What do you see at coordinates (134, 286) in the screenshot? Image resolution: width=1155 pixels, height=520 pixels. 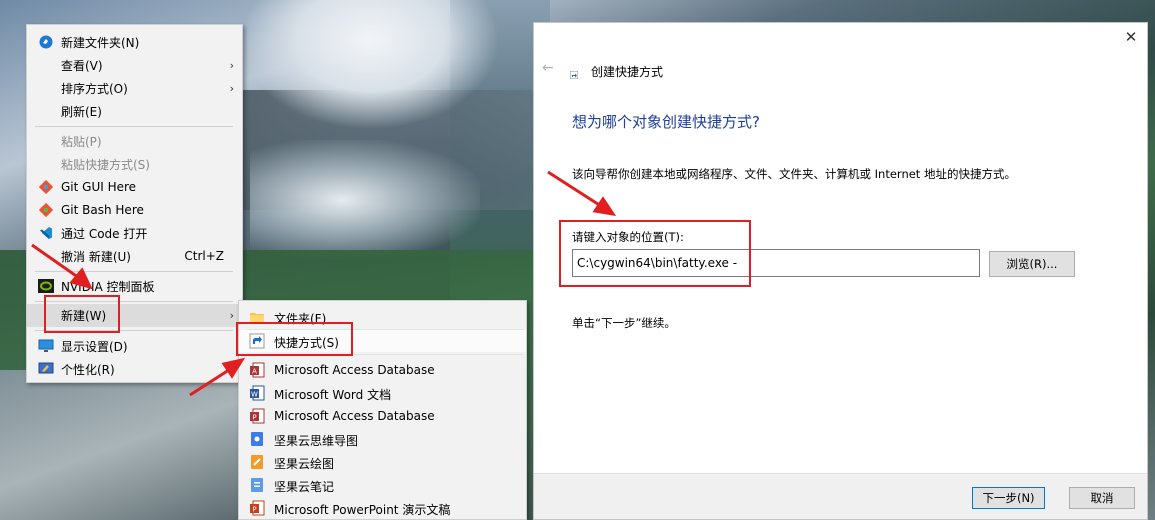 I see `menu-item-nvidia: NVIDIA 控制面板` at bounding box center [134, 286].